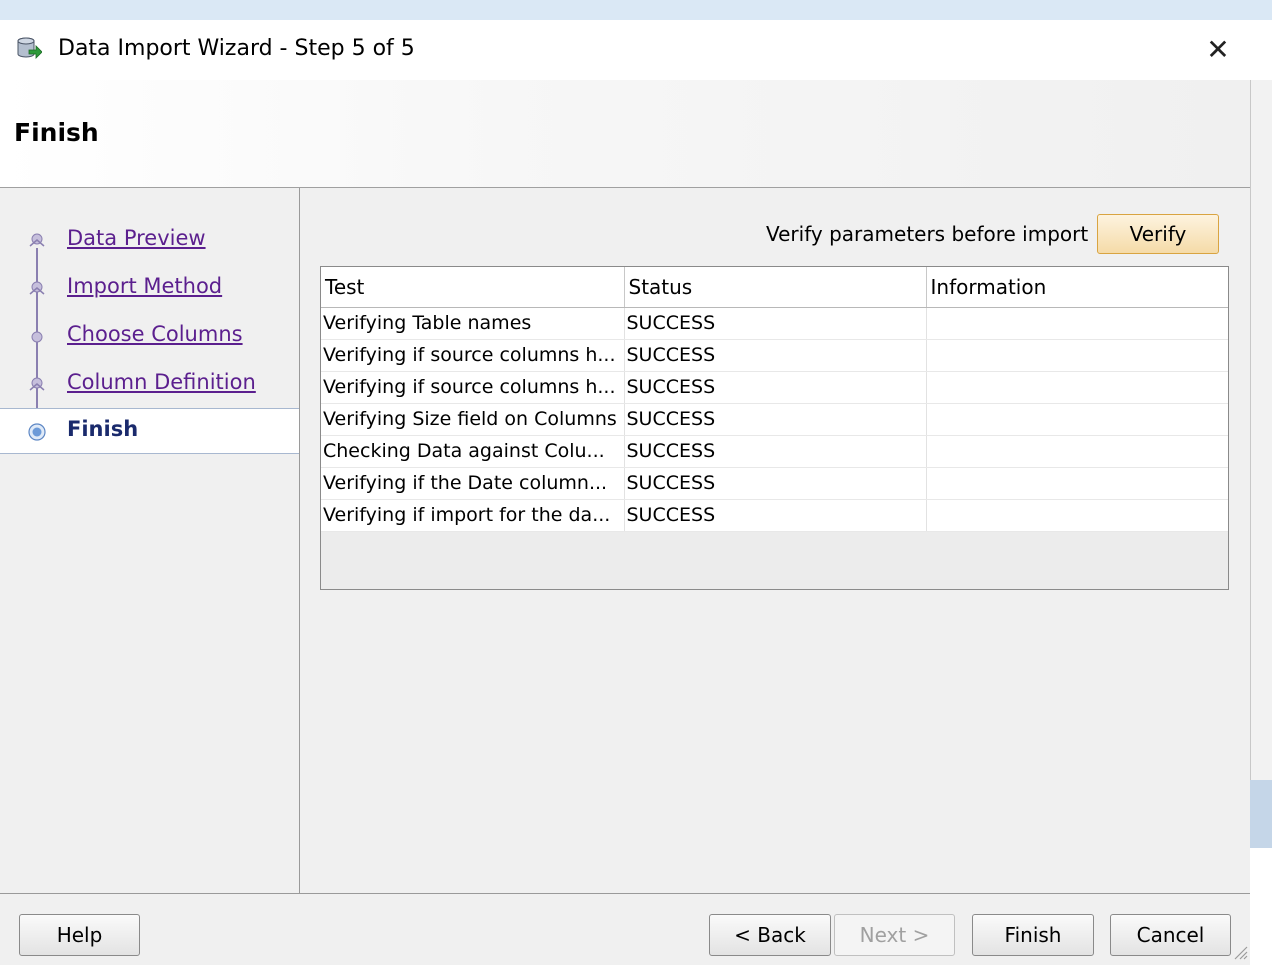  Describe the element at coordinates (625, 50) in the screenshot. I see `title-bar: Data Import Wizard - Step 5 of 5 ✕` at that location.